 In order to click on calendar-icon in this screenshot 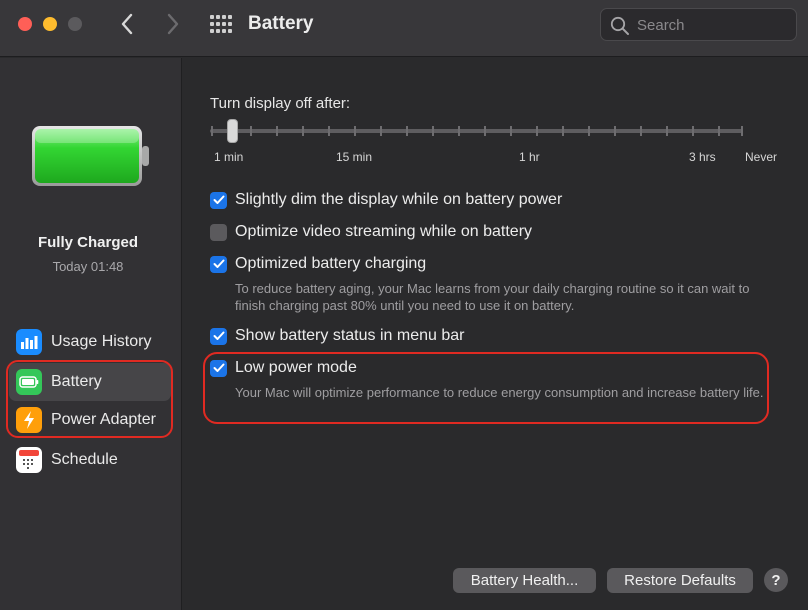, I will do `click(29, 460)`.